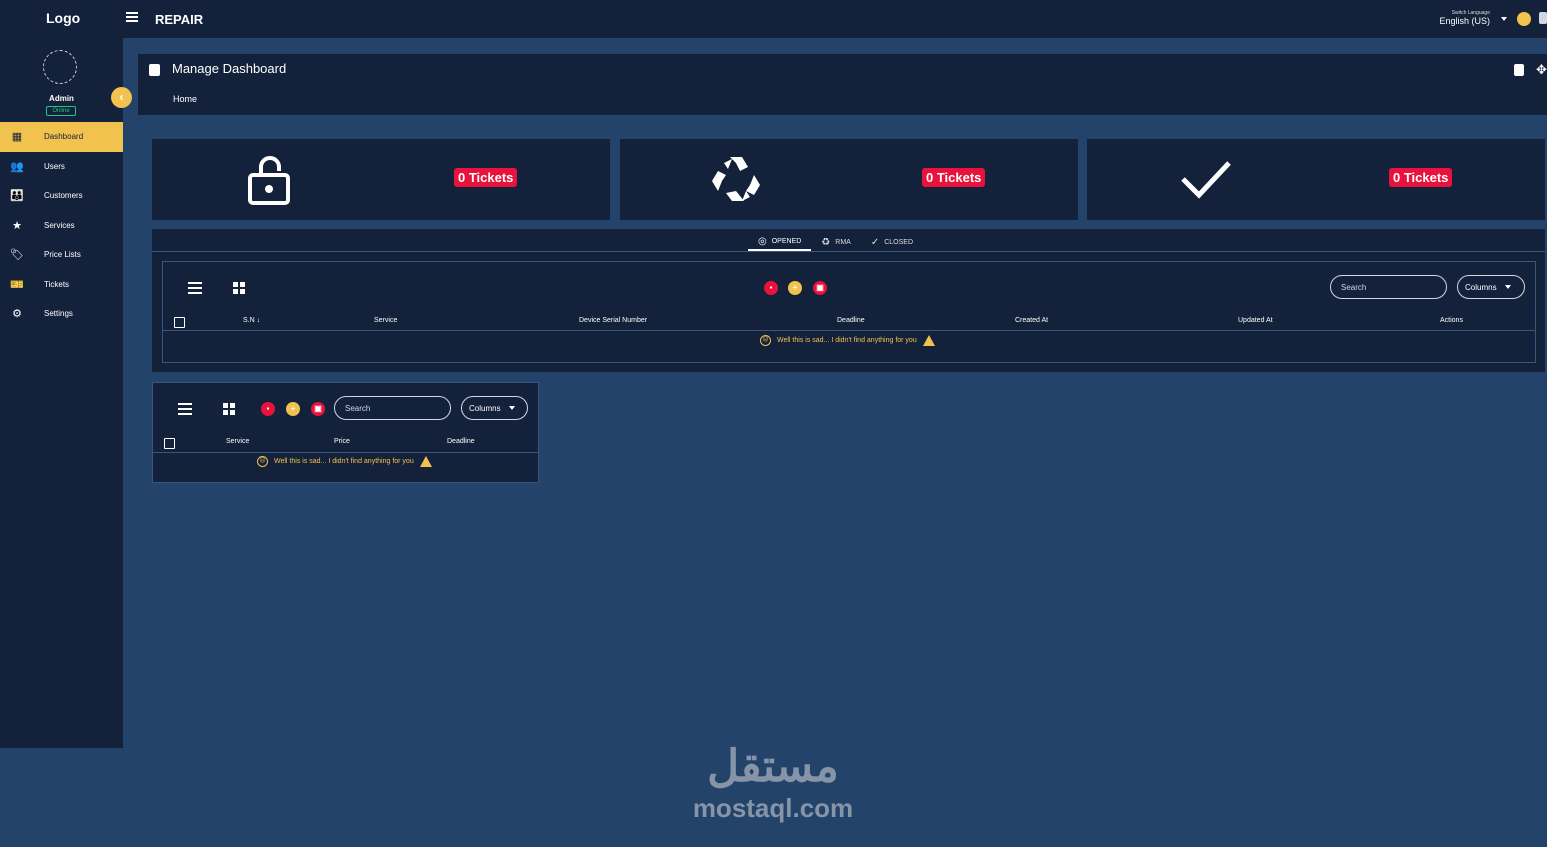 This screenshot has height=847, width=1547. What do you see at coordinates (843, 242) in the screenshot?
I see `tab-label: RMA` at bounding box center [843, 242].